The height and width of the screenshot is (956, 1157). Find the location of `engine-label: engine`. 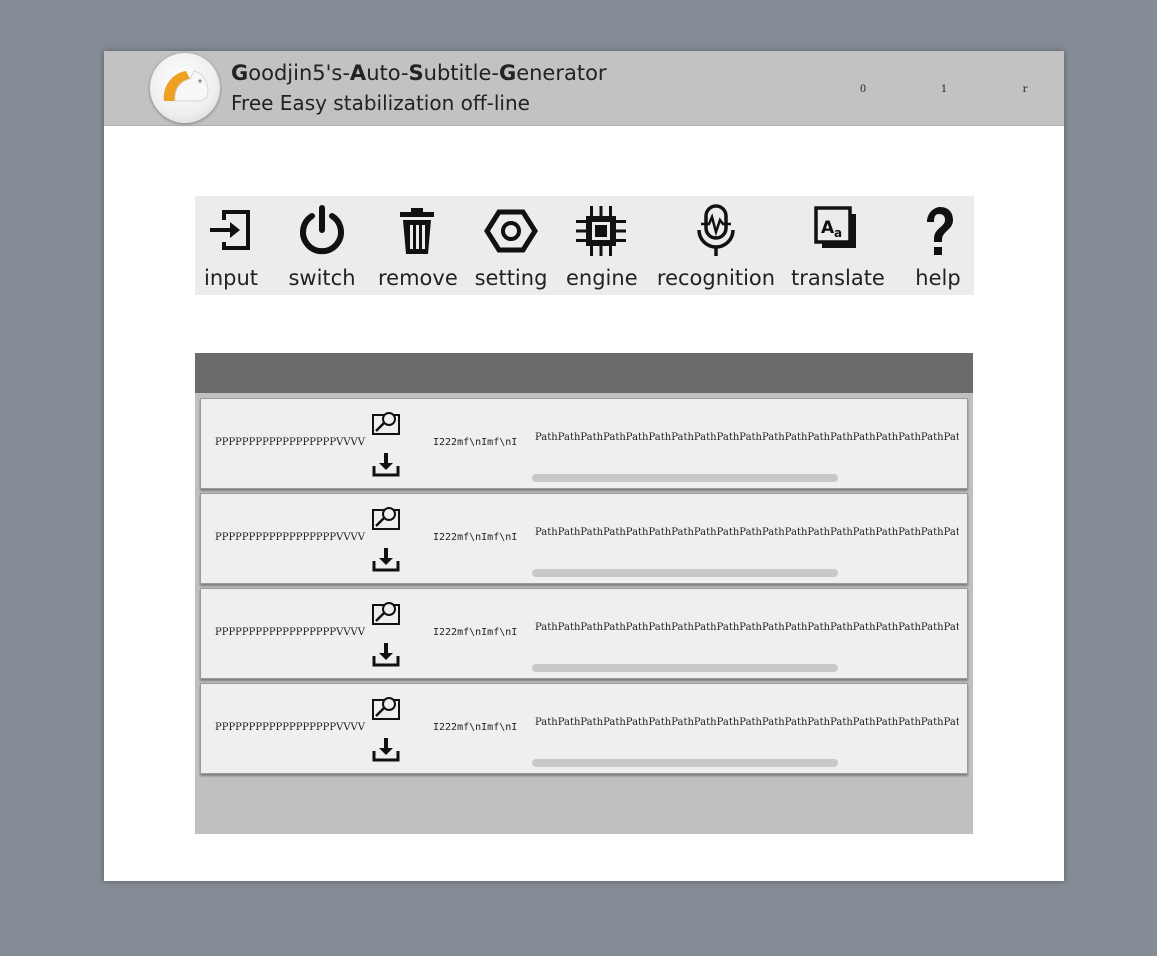

engine-label: engine is located at coordinates (602, 278).